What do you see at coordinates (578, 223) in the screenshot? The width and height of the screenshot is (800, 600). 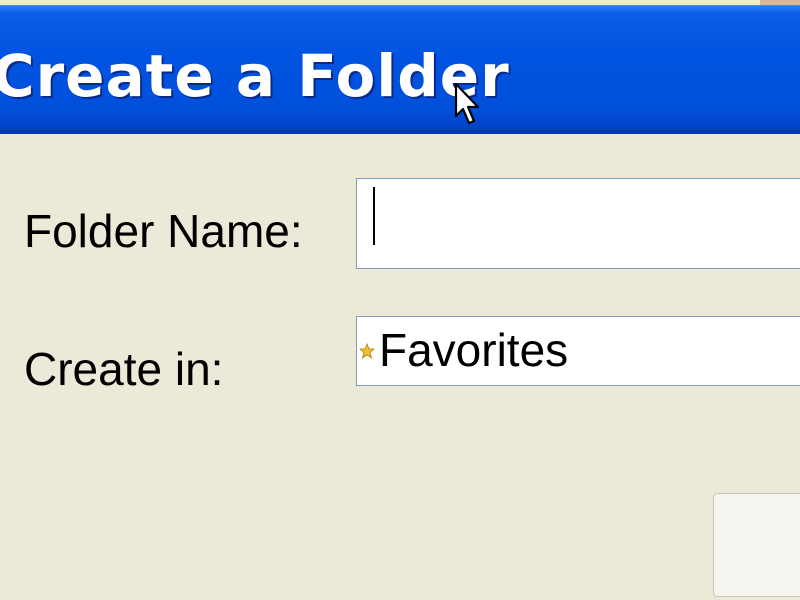 I see `folder-name-input` at bounding box center [578, 223].